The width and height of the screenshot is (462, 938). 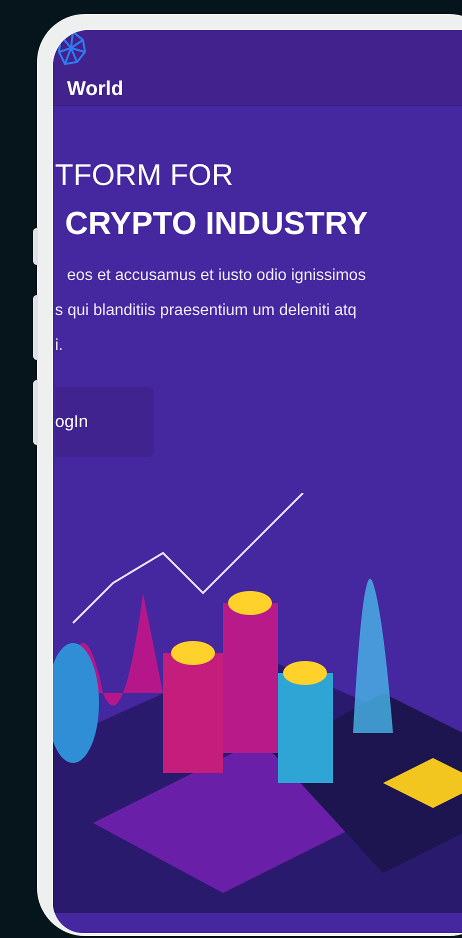 What do you see at coordinates (206, 311) in the screenshot?
I see `hero-description: s qui blanditiis praesentium um deleniti atq` at bounding box center [206, 311].